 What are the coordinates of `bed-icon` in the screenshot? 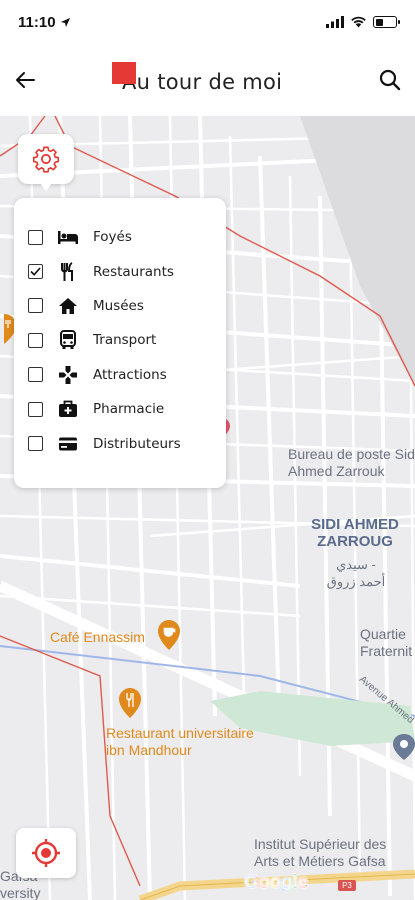 It's located at (68, 237).